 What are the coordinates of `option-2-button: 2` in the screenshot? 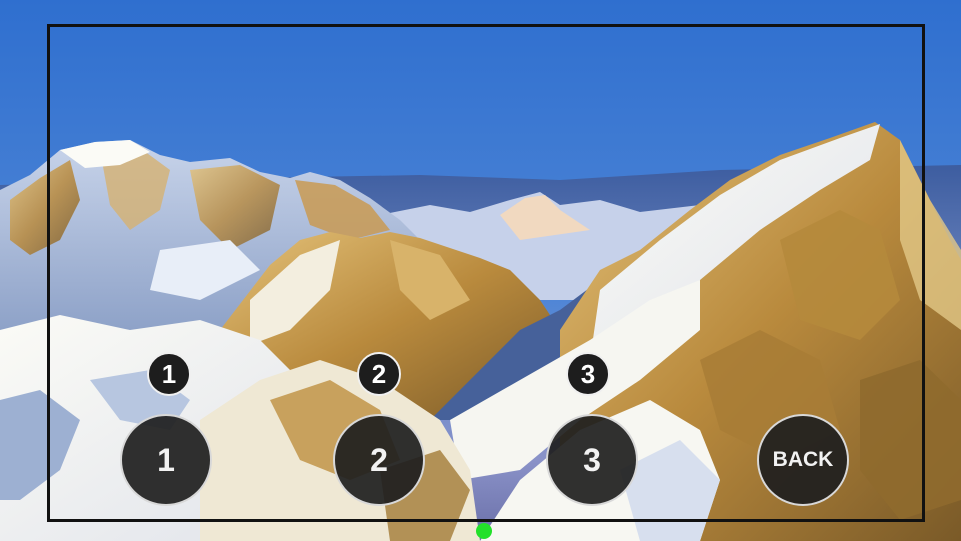 It's located at (379, 460).